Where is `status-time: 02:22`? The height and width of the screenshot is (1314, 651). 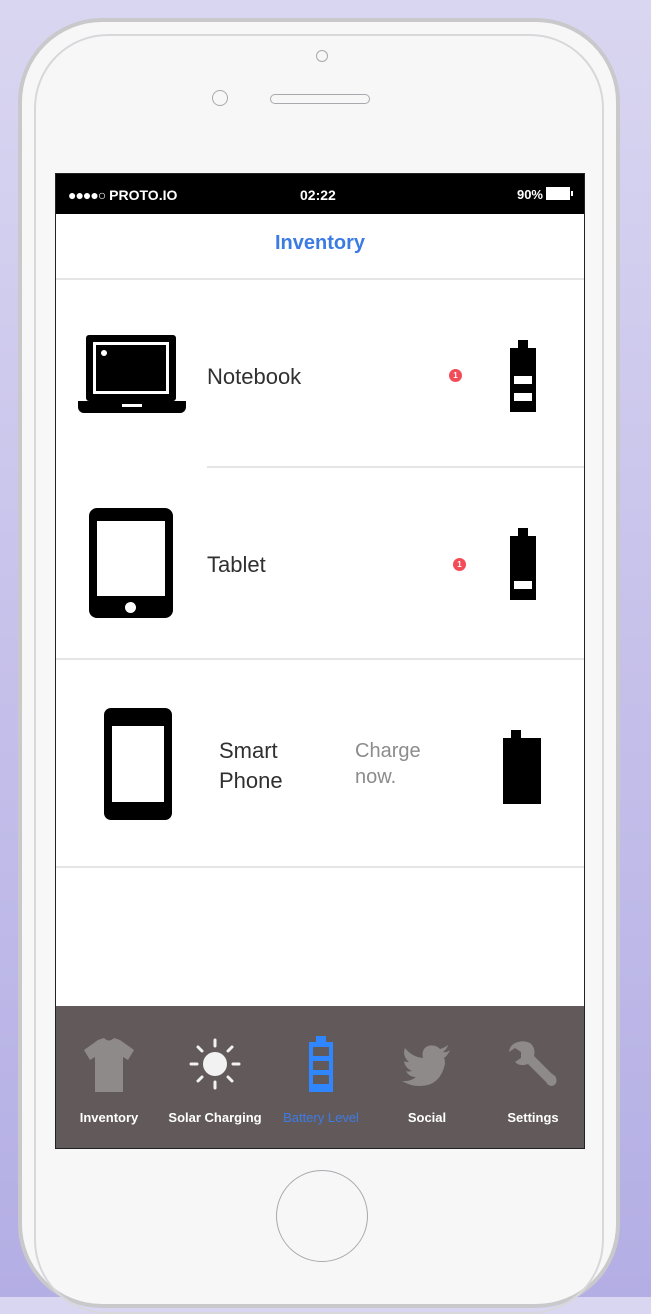 status-time: 02:22 is located at coordinates (318, 195).